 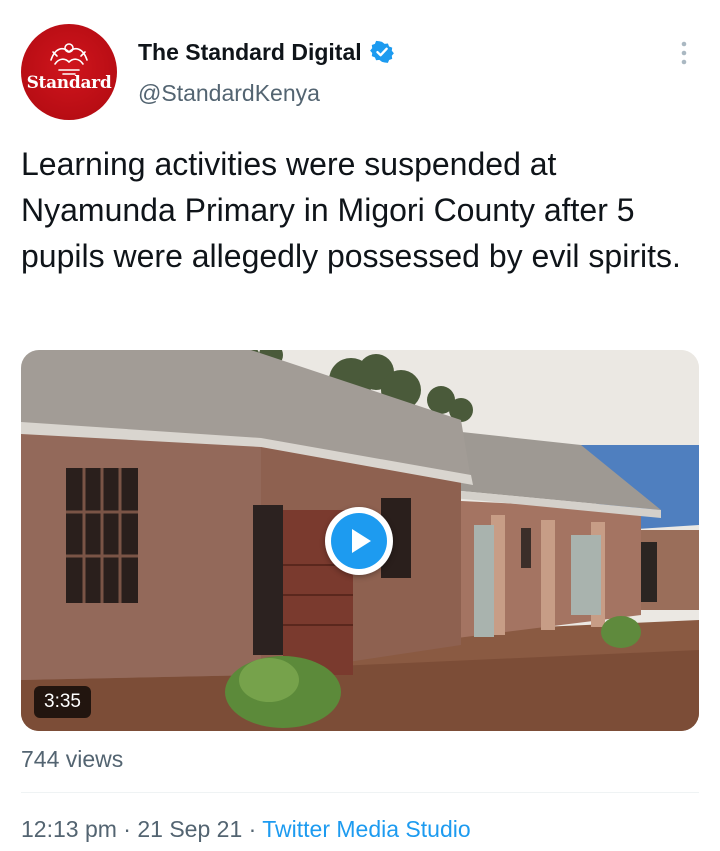 What do you see at coordinates (381, 51) in the screenshot?
I see `verified-badge-icon` at bounding box center [381, 51].